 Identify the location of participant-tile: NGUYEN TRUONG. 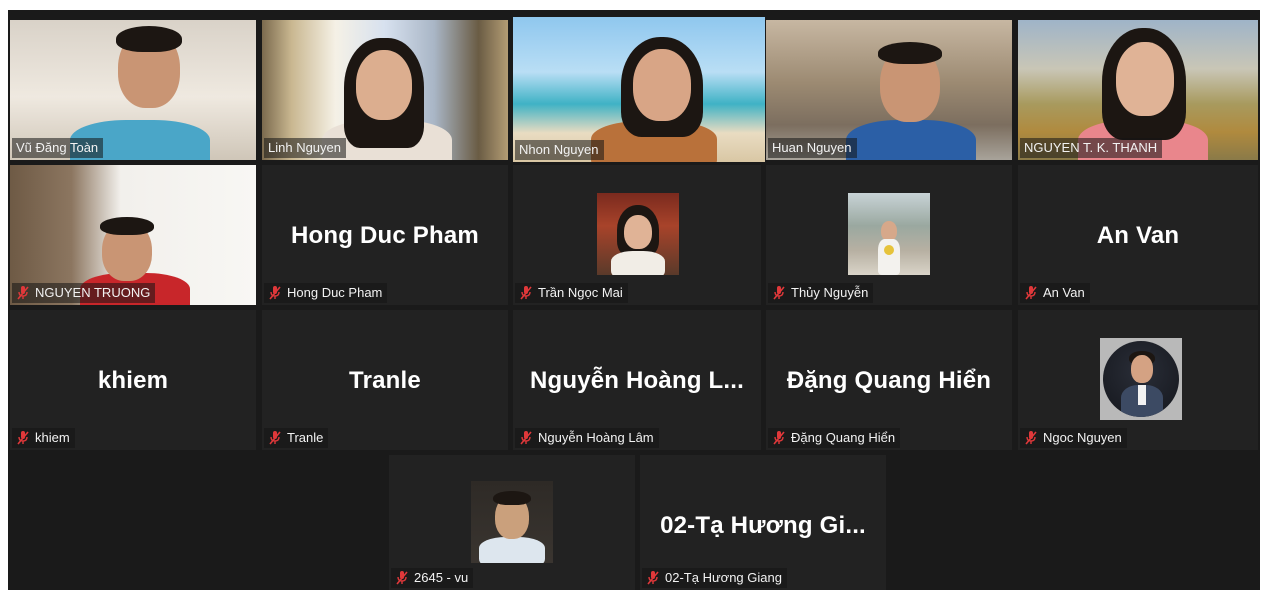
(133, 235).